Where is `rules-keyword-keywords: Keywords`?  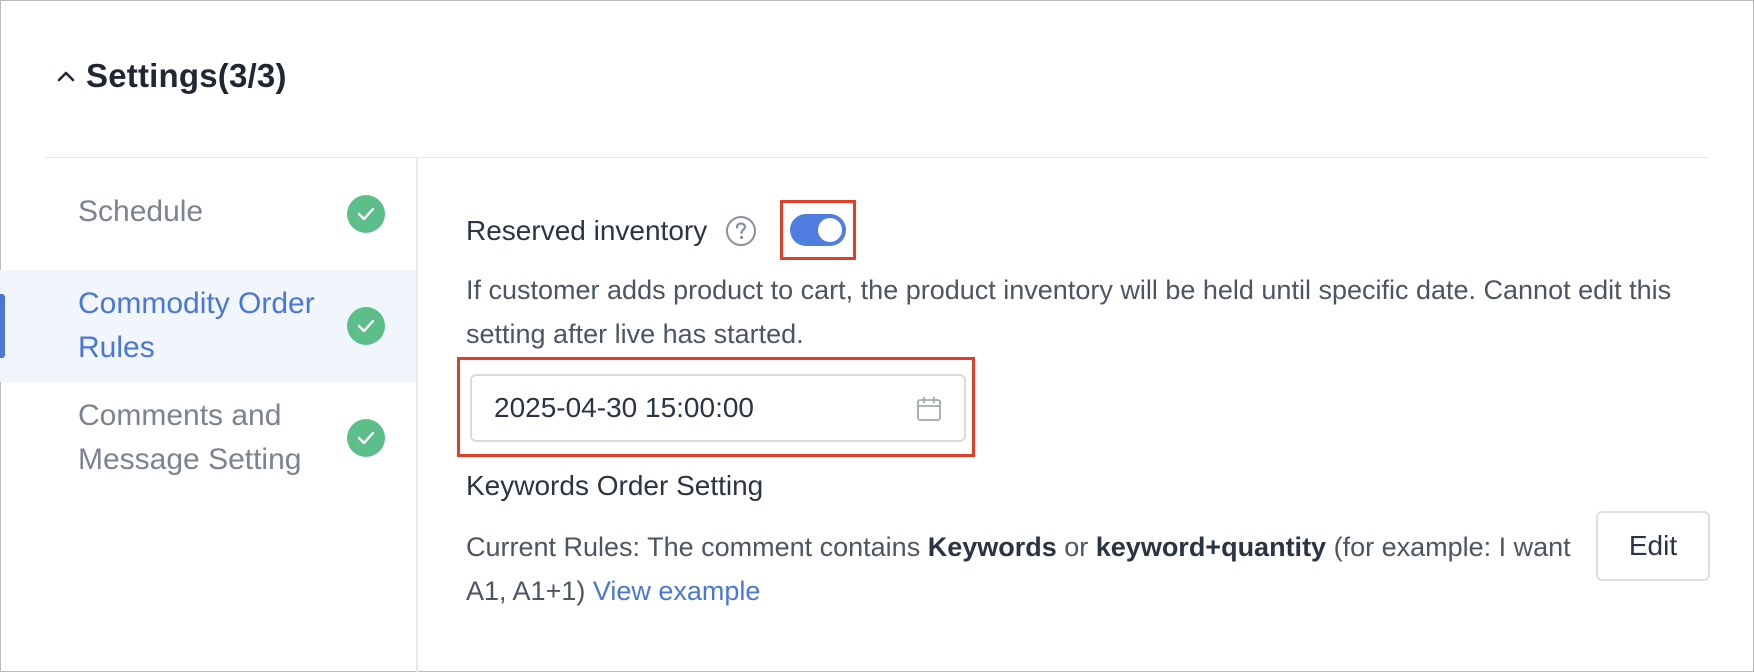 rules-keyword-keywords: Keywords is located at coordinates (992, 547).